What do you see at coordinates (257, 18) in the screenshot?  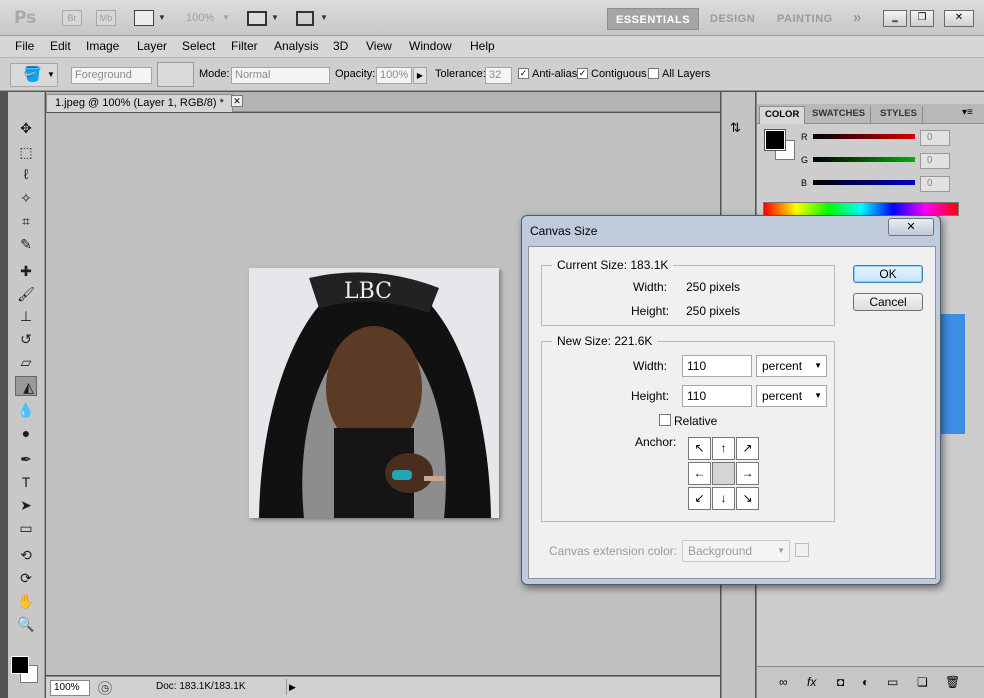 I see `arrange-documents-icon` at bounding box center [257, 18].